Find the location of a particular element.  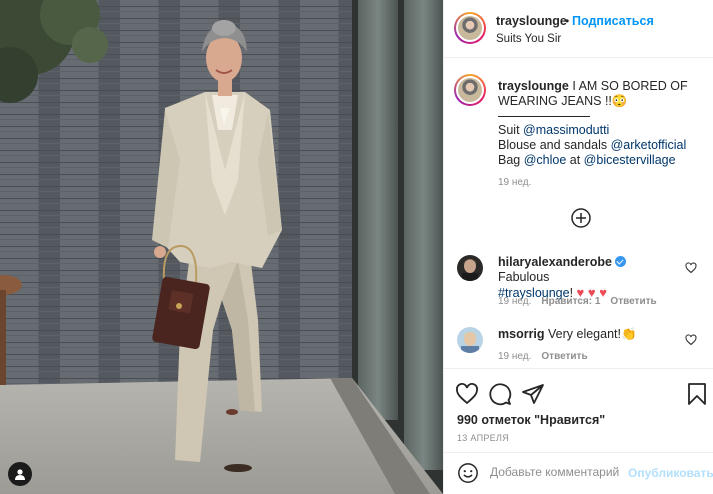

post-location: Suits You Sir is located at coordinates (528, 39).